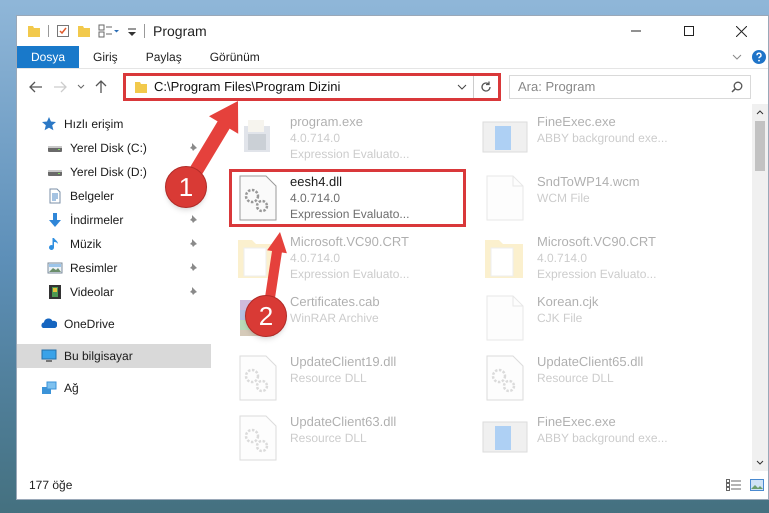  What do you see at coordinates (48, 57) in the screenshot?
I see `ribbon-tab: Dosya` at bounding box center [48, 57].